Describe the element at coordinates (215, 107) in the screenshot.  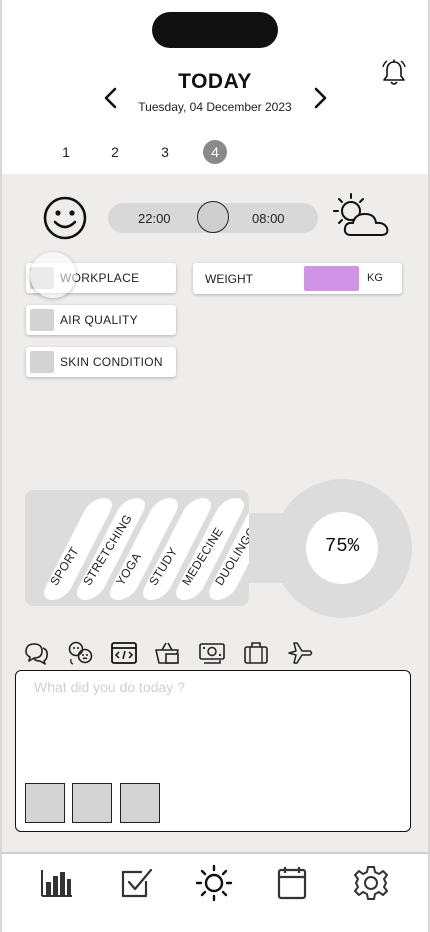
I see `current-date: Tuesday, 04 December 2023` at that location.